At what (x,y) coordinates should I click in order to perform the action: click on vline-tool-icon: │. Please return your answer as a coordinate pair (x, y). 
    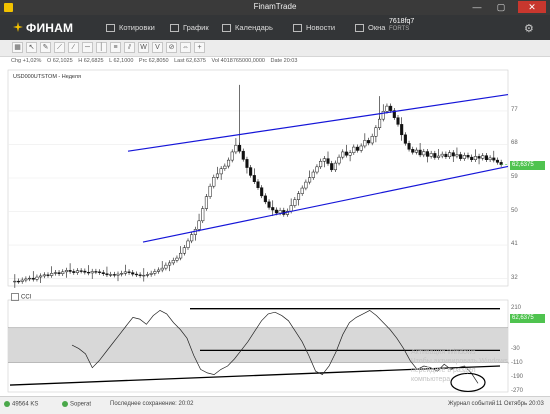
    Looking at the image, I should click on (101, 47).